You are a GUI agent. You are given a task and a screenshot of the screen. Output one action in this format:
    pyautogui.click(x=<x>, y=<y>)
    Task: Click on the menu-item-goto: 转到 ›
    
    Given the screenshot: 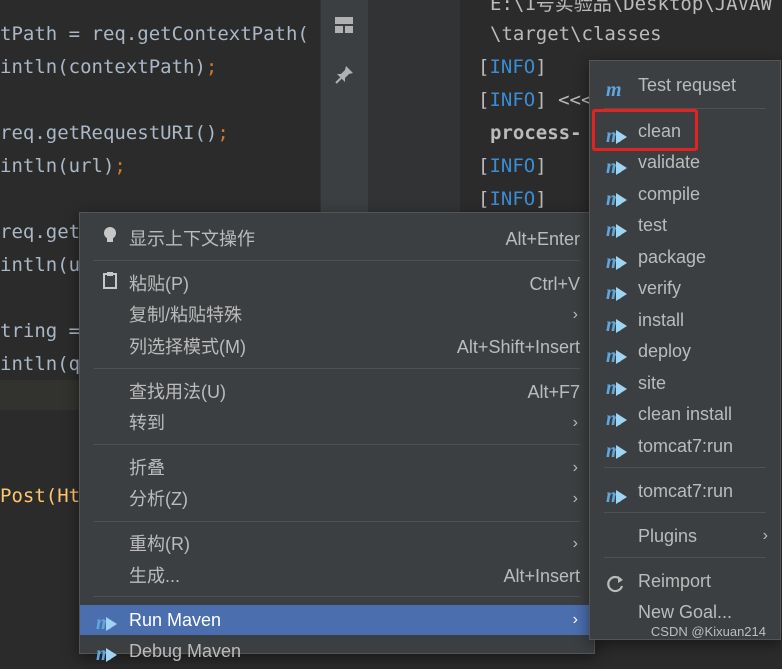 What is the action you would take?
    pyautogui.click(x=337, y=423)
    